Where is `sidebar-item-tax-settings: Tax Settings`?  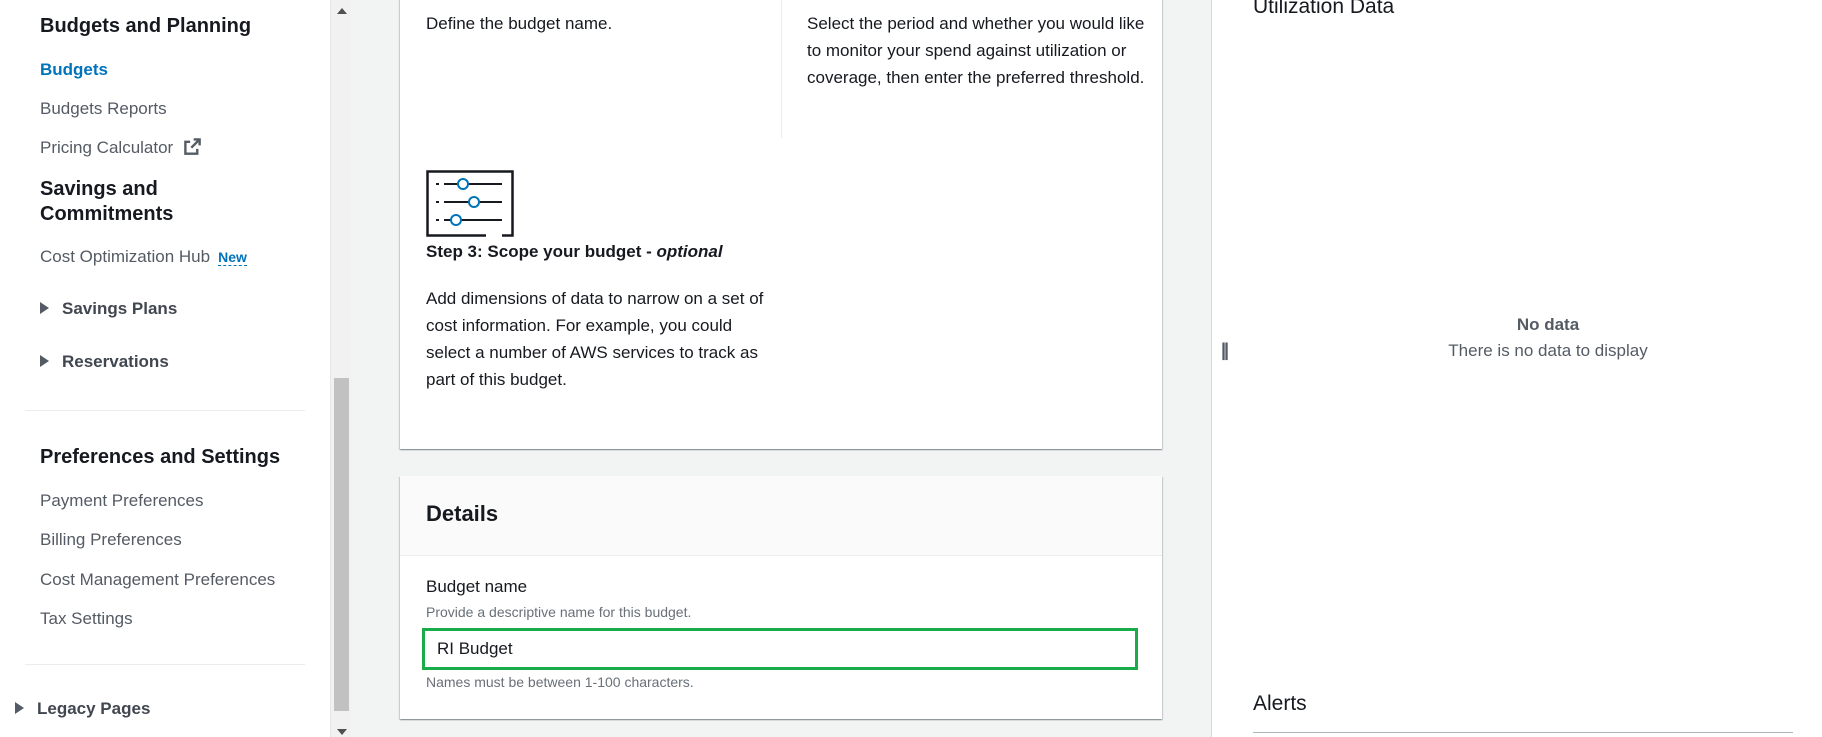
sidebar-item-tax-settings: Tax Settings is located at coordinates (86, 619).